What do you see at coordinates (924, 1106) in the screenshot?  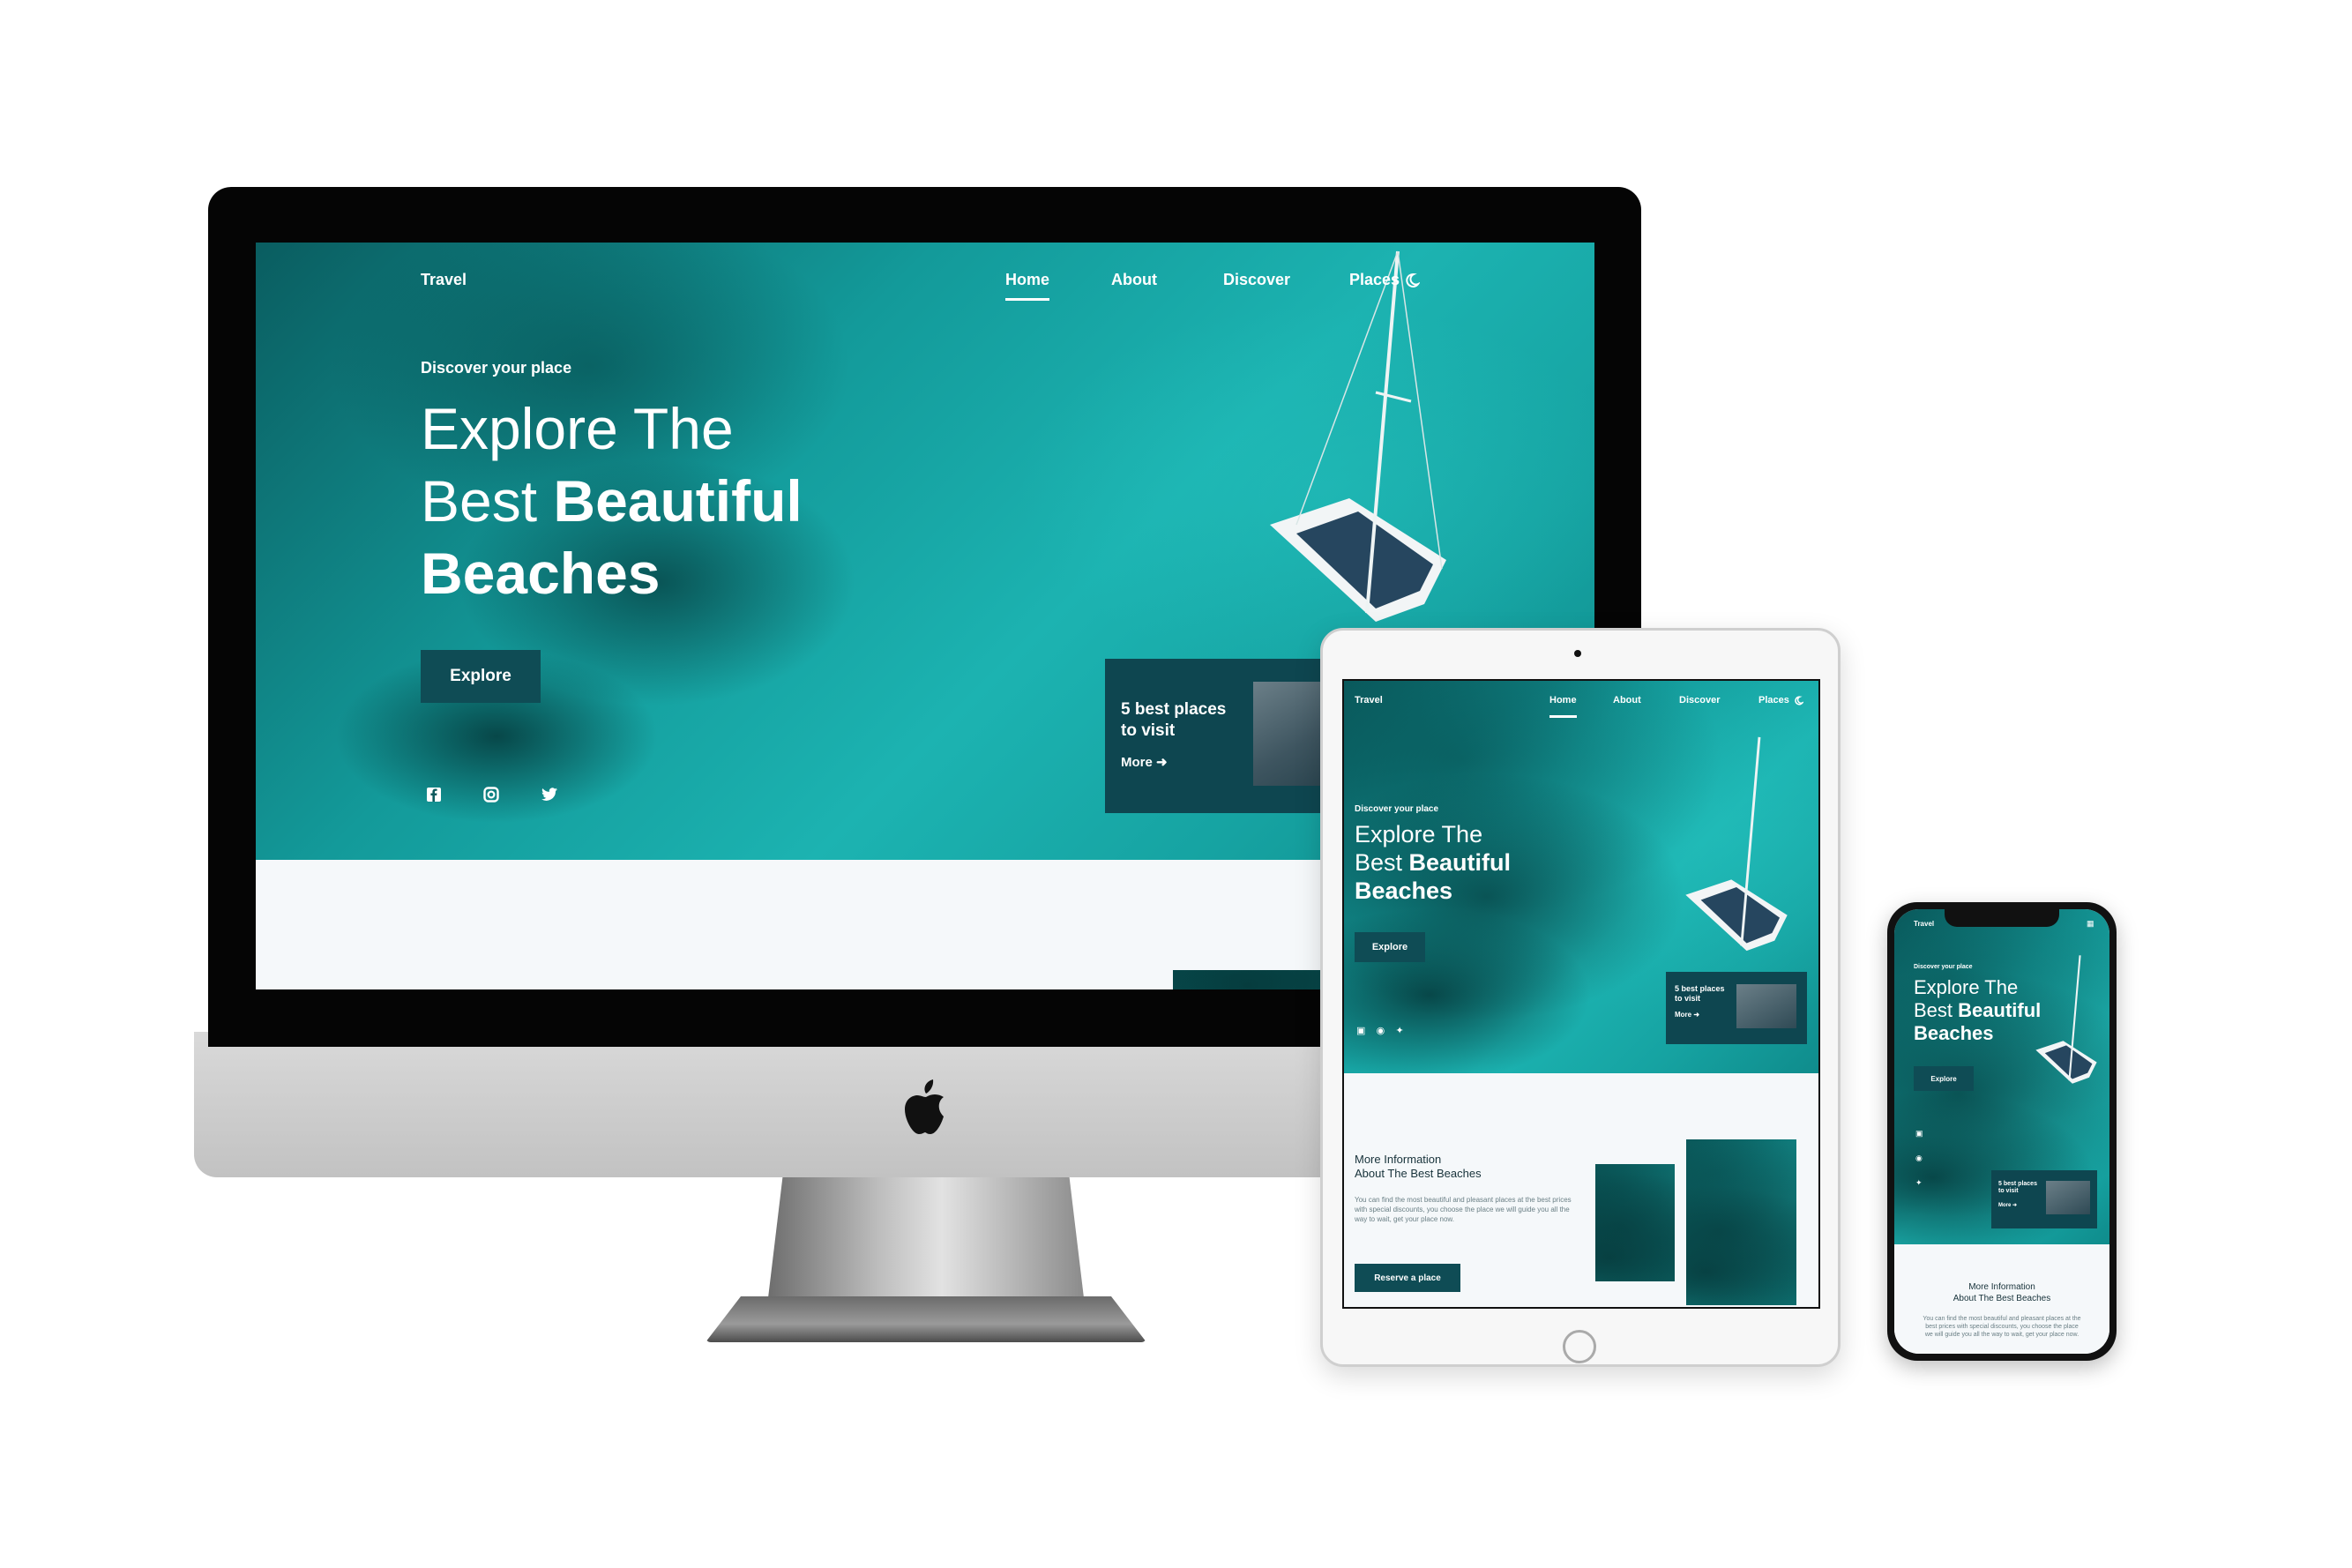 I see `apple-logo` at bounding box center [924, 1106].